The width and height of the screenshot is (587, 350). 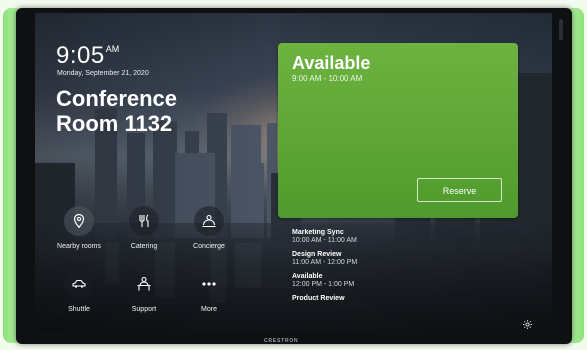 What do you see at coordinates (352, 280) in the screenshot?
I see `agenda-item: Available 12:00 PM - 1:00 PM` at bounding box center [352, 280].